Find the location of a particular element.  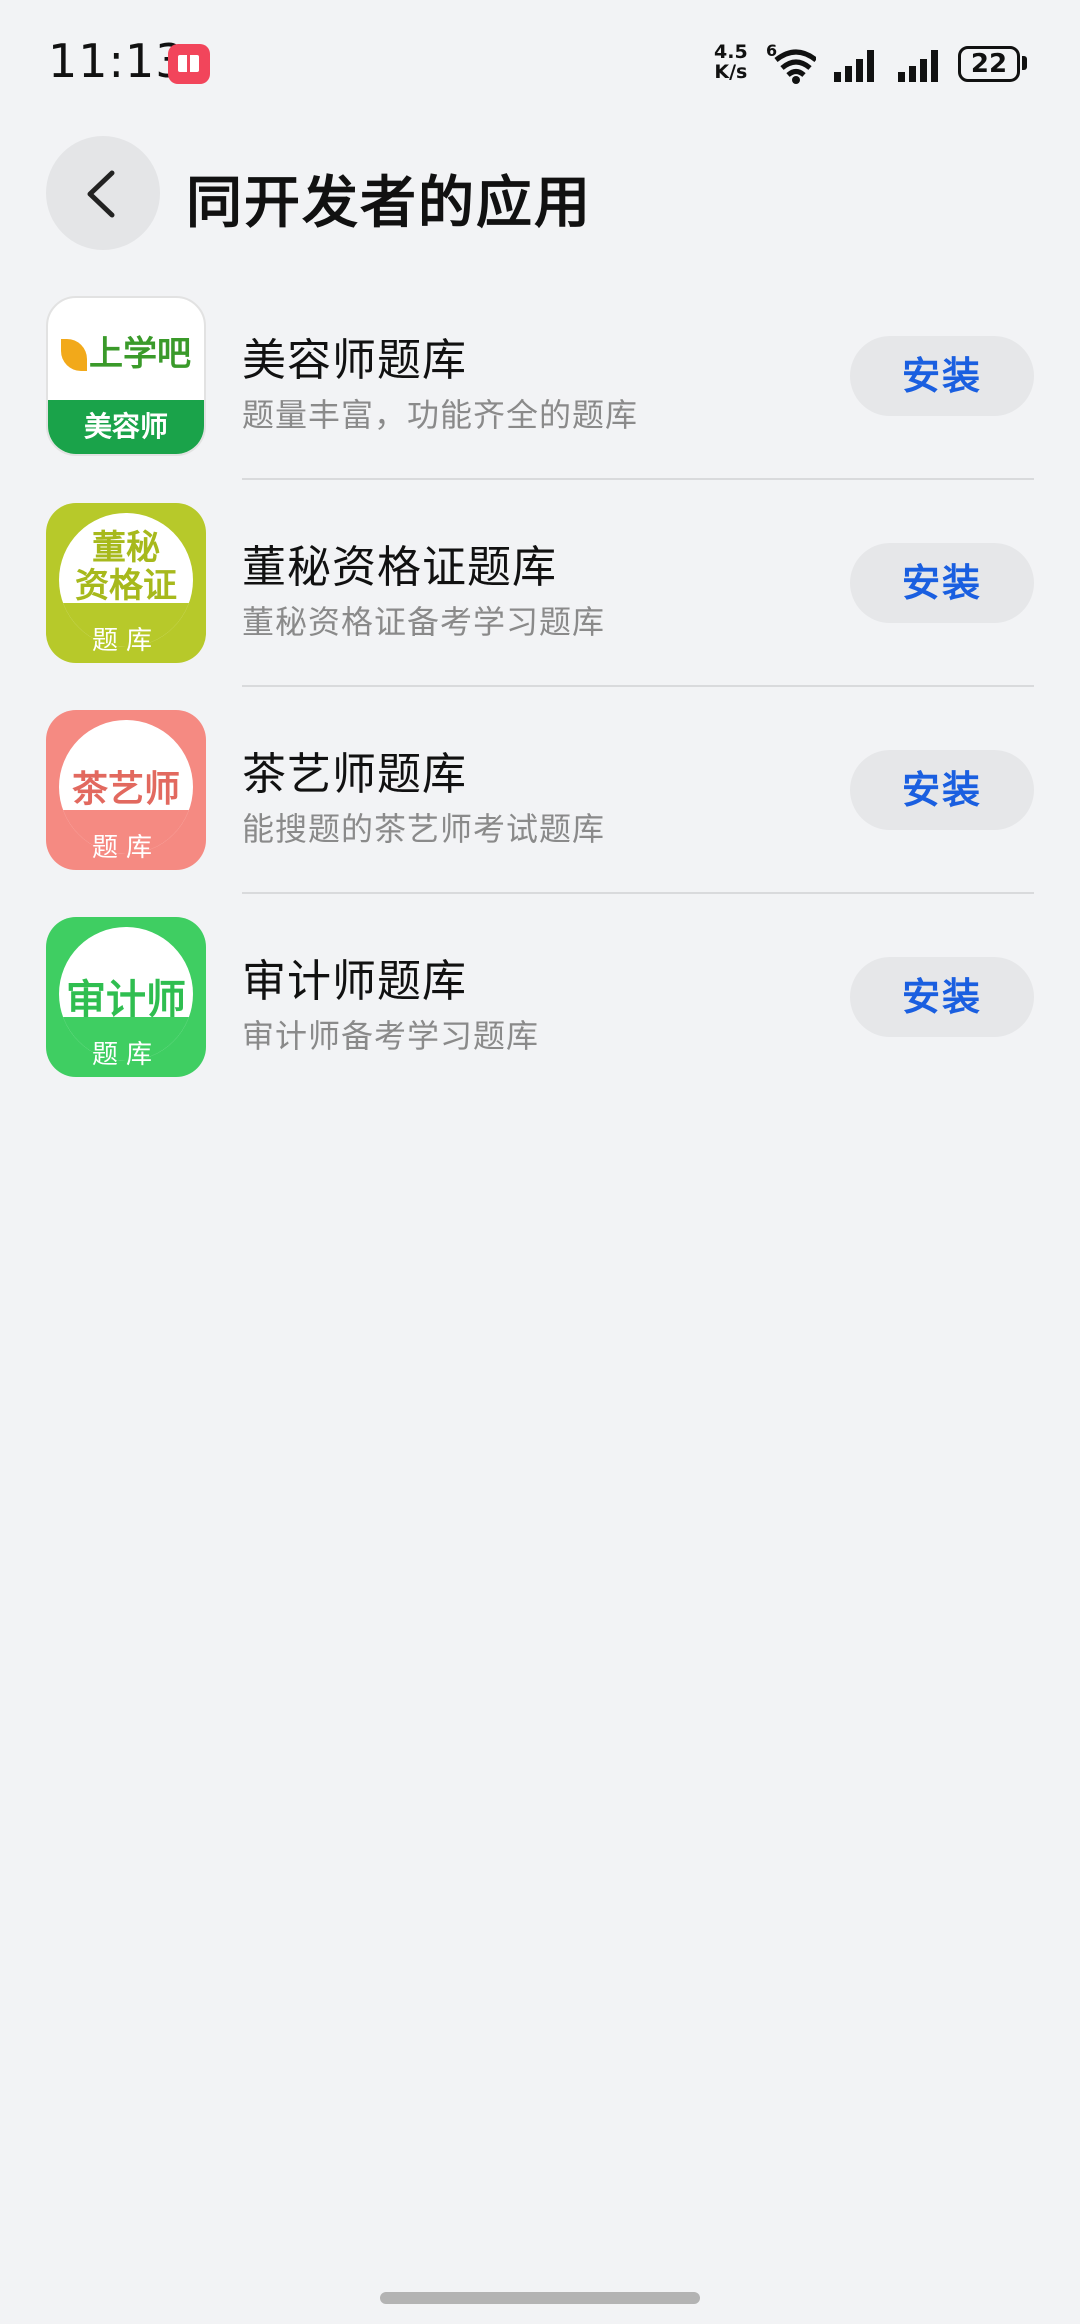

list-item: 董秘 资格证 题库 董秘资格证题库 董秘资格证备考学习题库 安装 is located at coordinates (540, 604).